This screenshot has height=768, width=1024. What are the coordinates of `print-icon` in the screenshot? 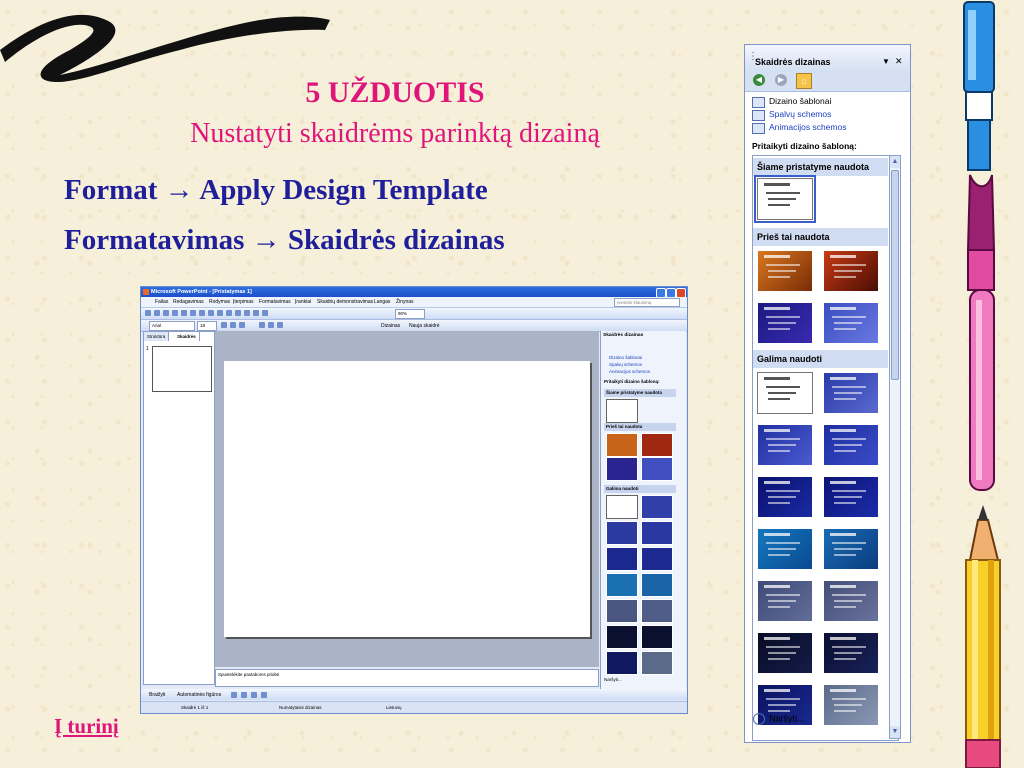 It's located at (175, 313).